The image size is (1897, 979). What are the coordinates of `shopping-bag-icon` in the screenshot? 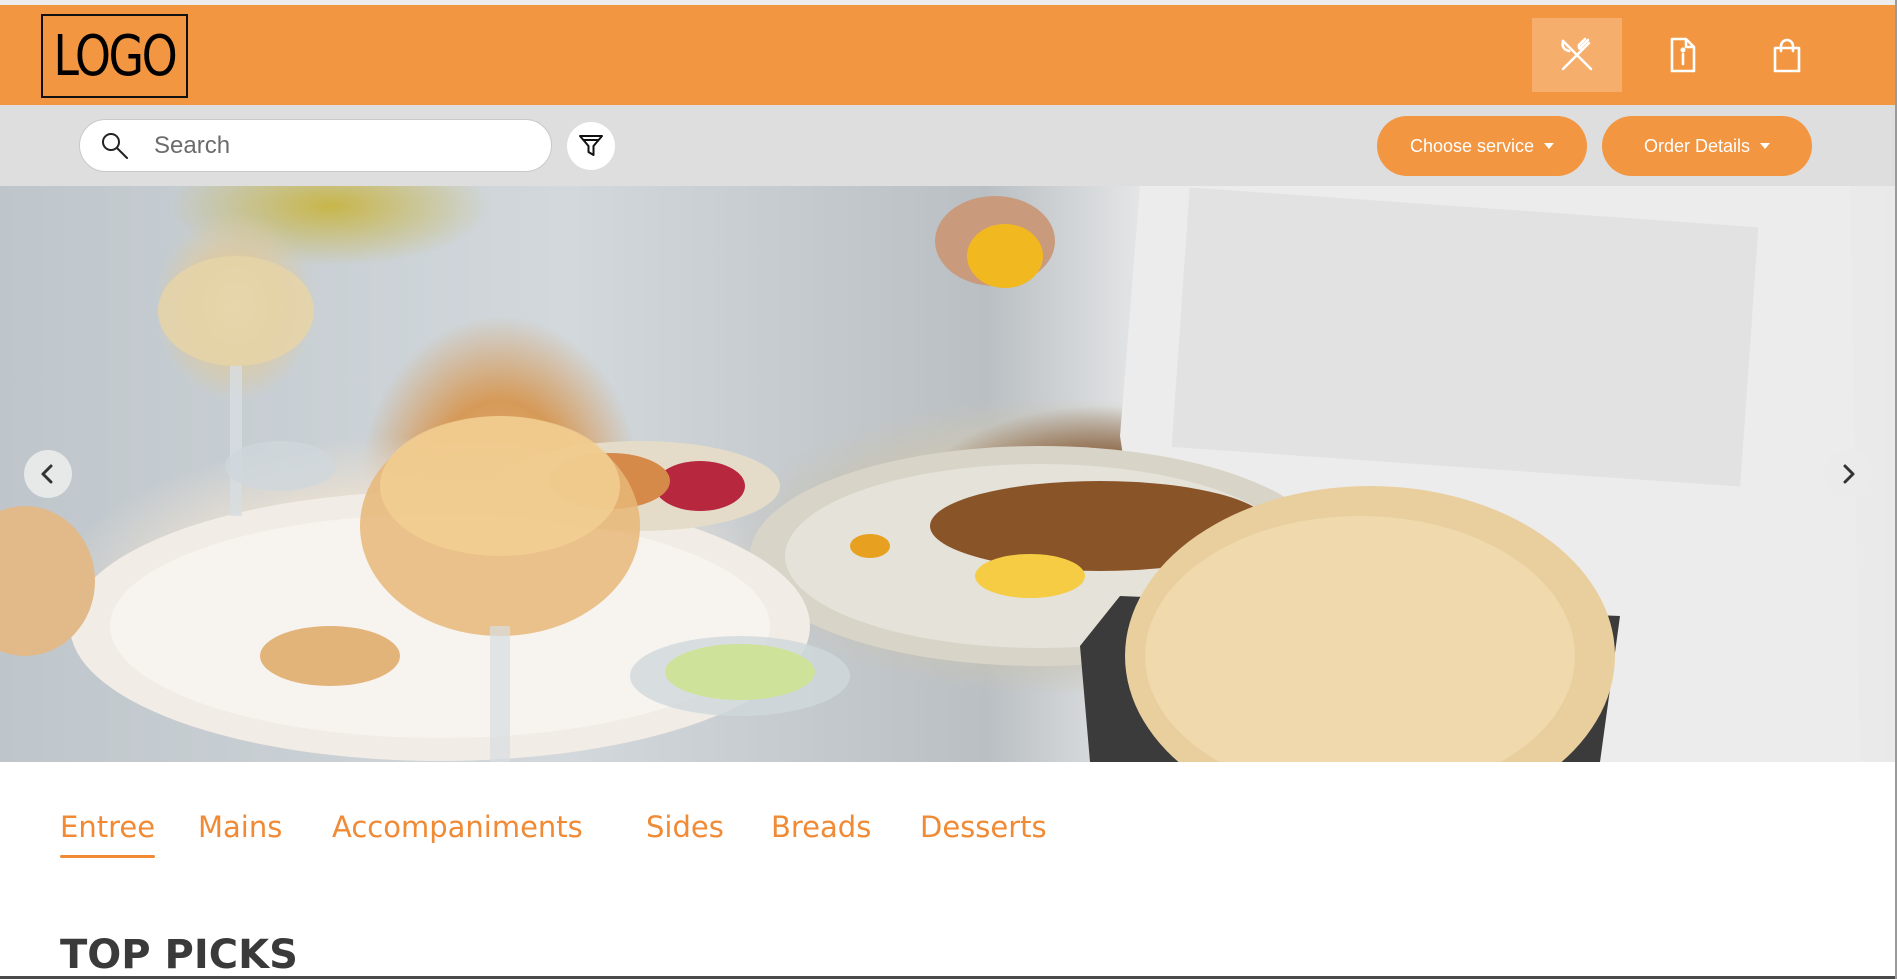 It's located at (1787, 55).